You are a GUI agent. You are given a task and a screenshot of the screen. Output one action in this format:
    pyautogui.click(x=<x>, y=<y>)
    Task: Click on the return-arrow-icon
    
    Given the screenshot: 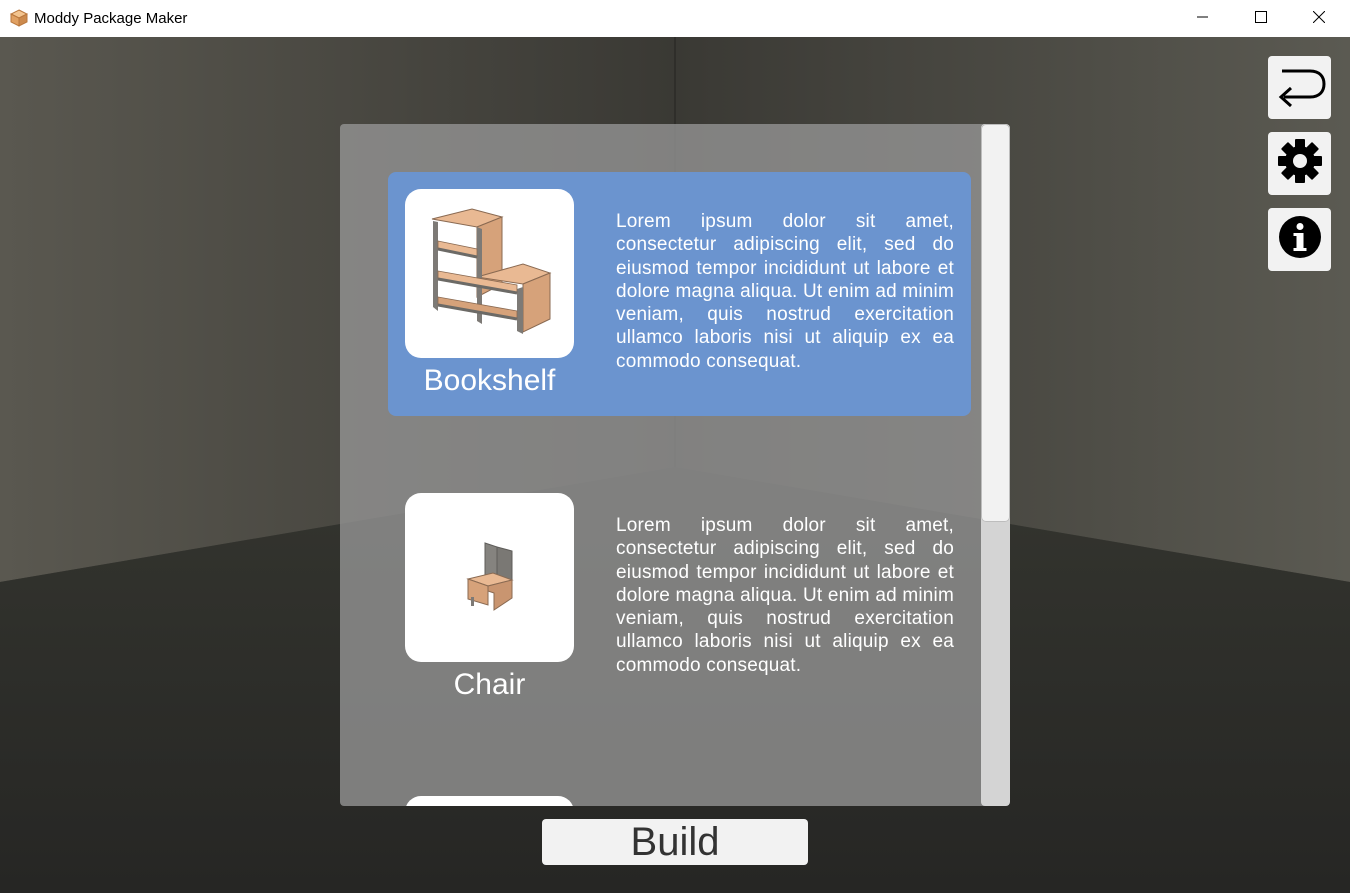 What is the action you would take?
    pyautogui.click(x=1300, y=87)
    